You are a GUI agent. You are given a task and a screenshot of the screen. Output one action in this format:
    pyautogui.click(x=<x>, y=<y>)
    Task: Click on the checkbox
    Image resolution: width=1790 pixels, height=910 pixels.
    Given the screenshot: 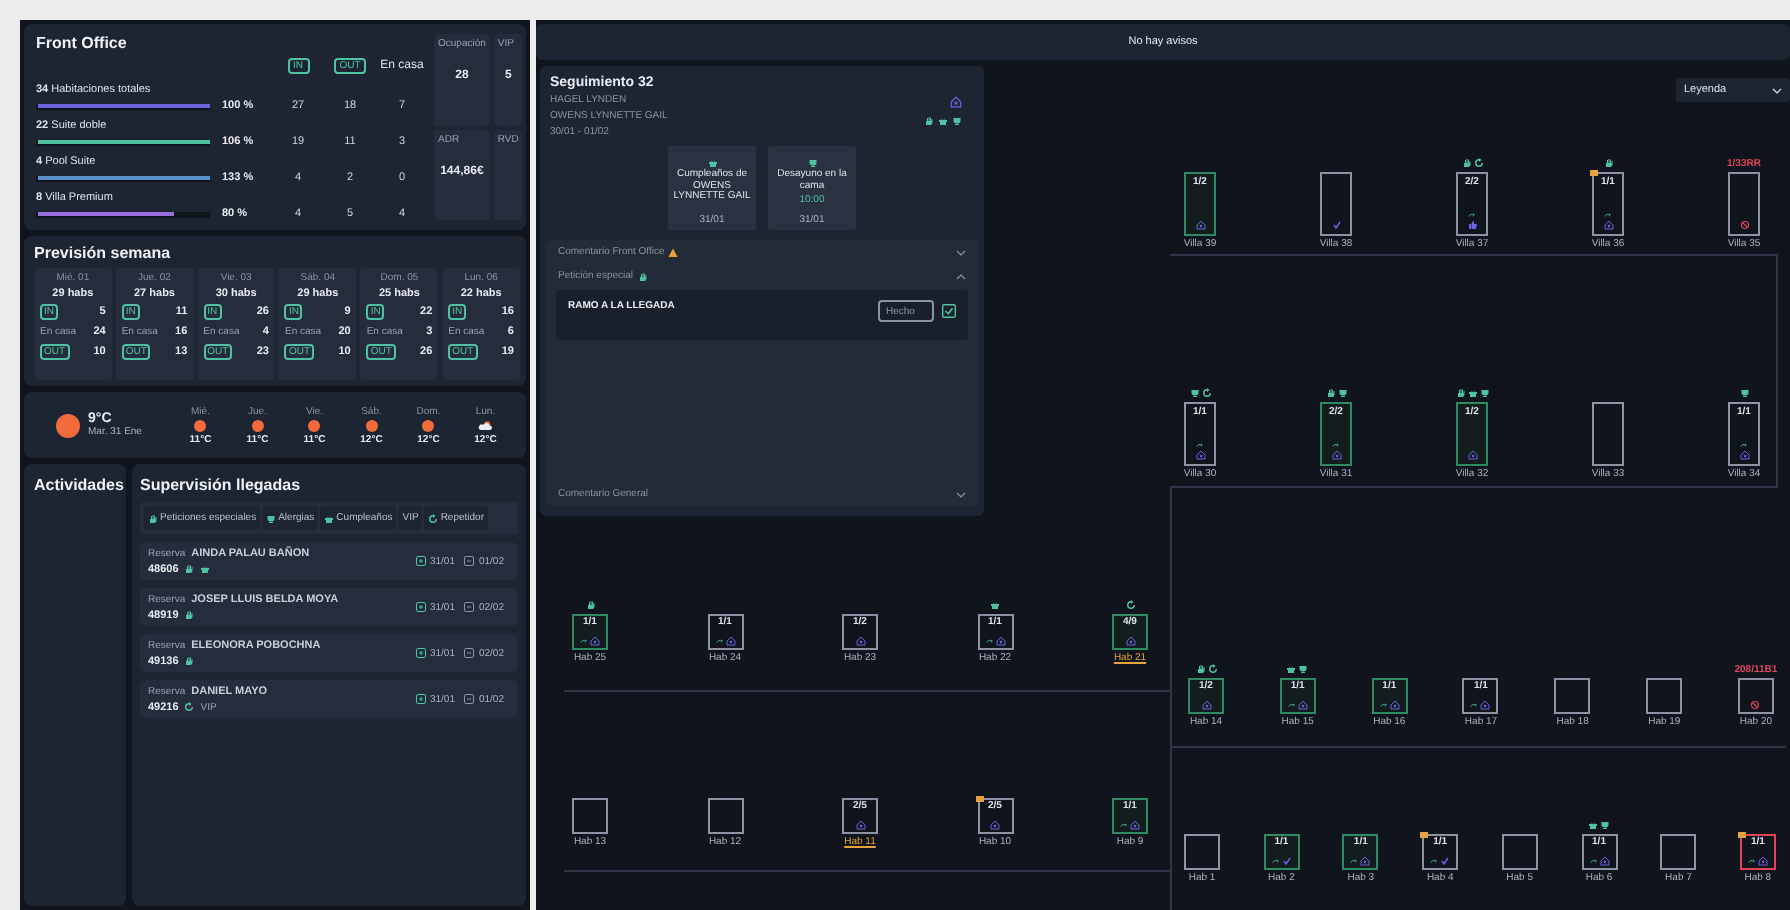 What is the action you would take?
    pyautogui.click(x=949, y=311)
    